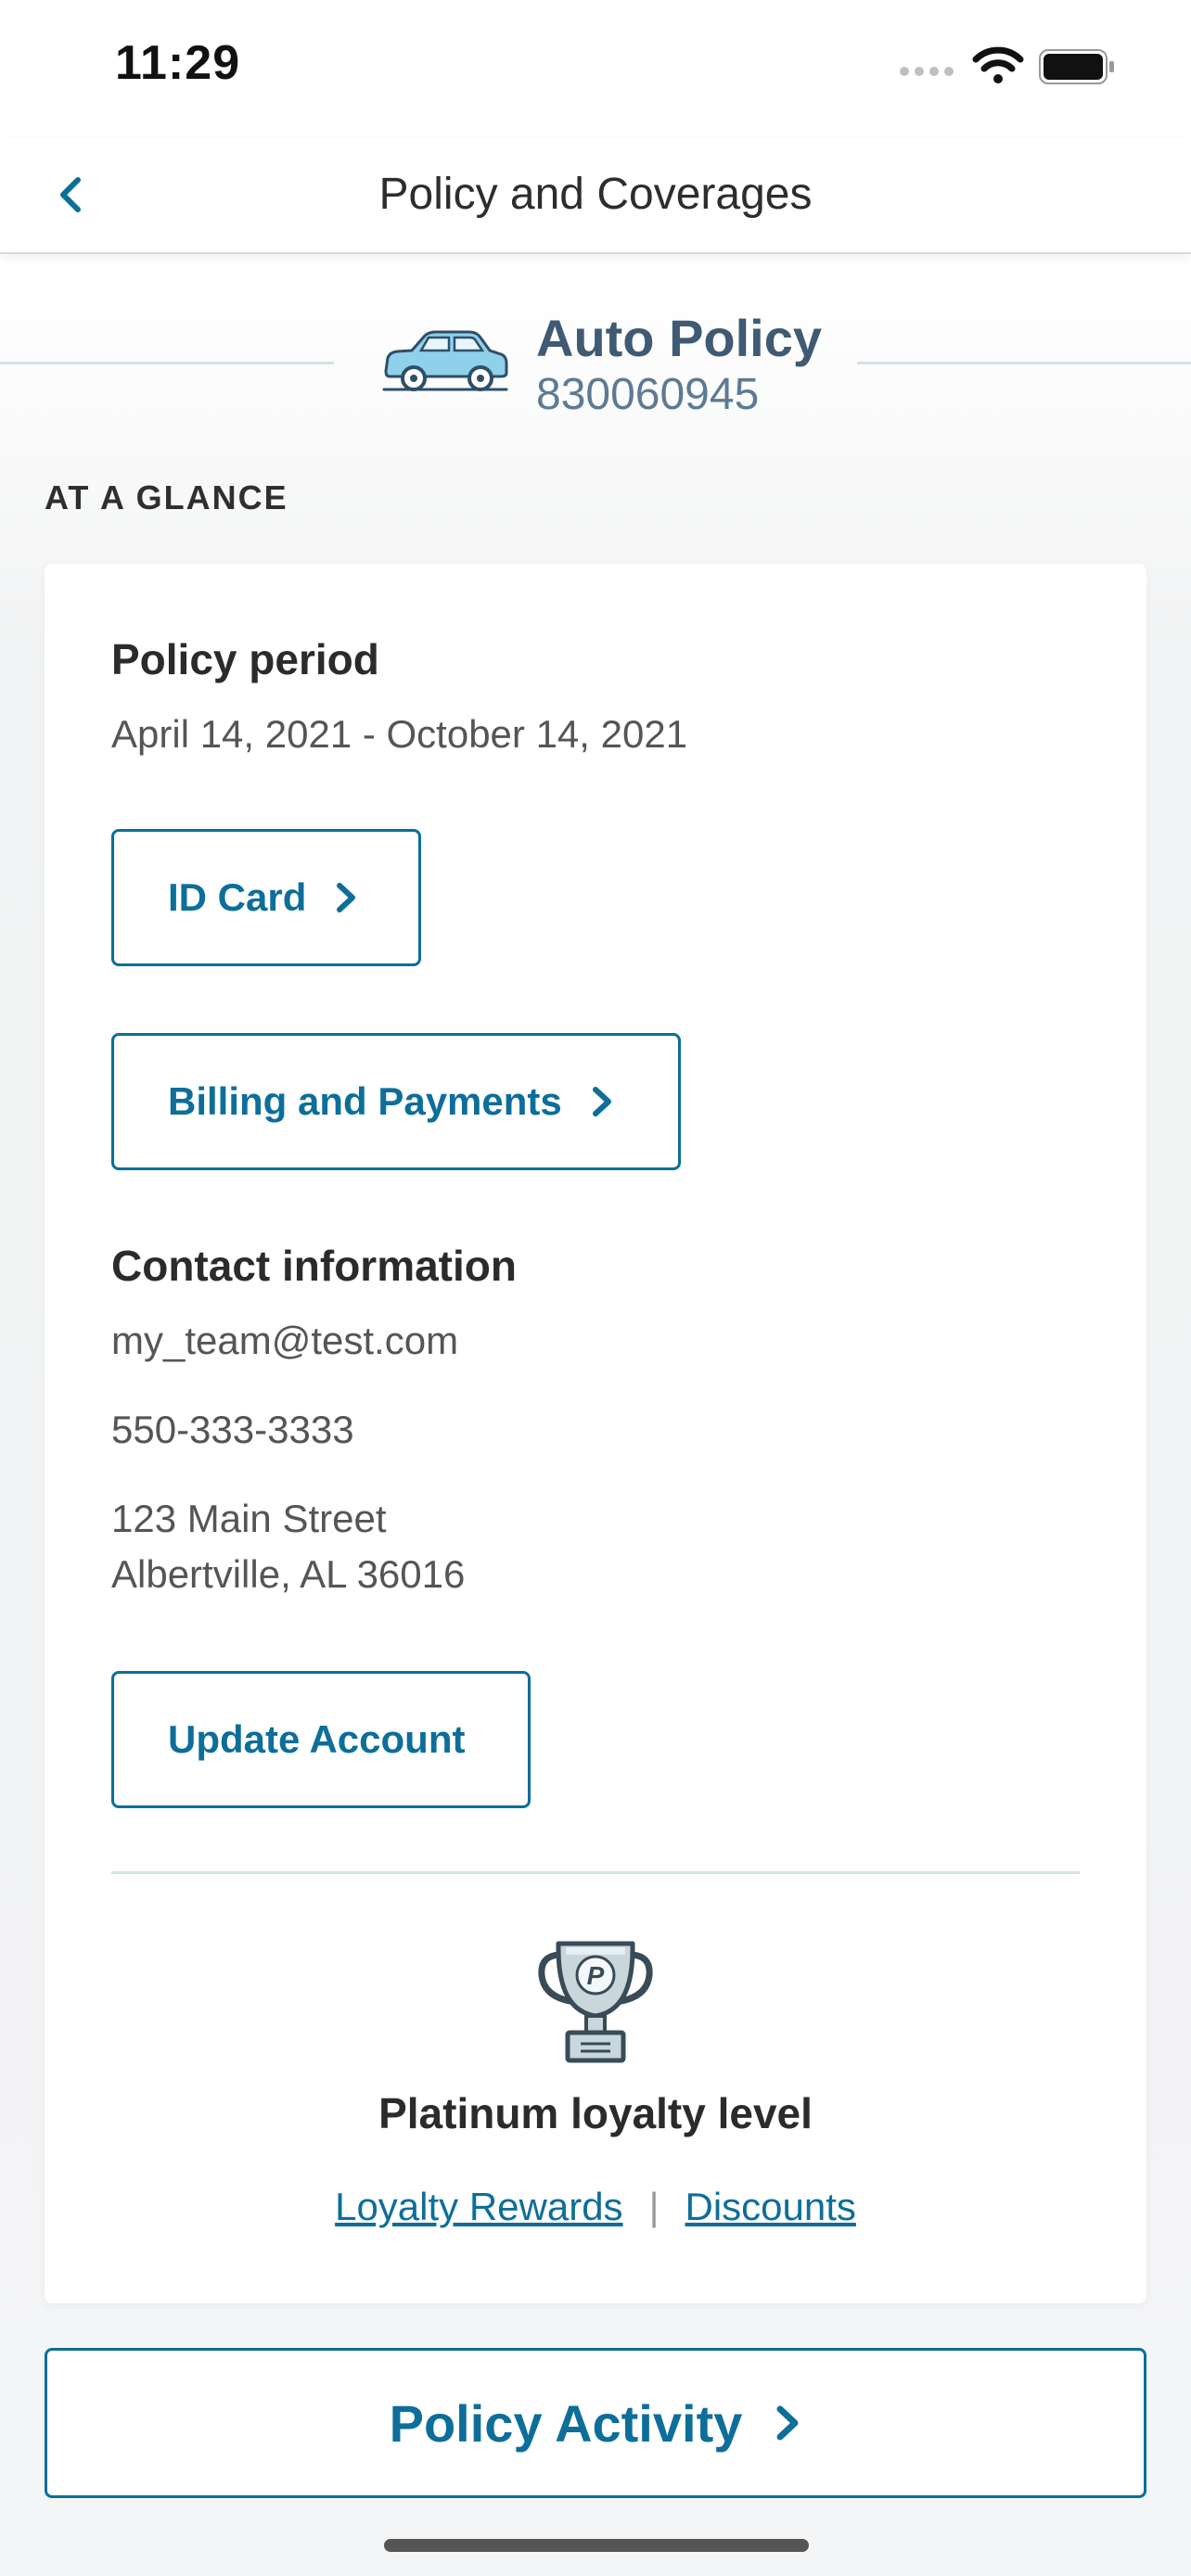 This screenshot has width=1191, height=2576. I want to click on policy-number: 830060945, so click(648, 395).